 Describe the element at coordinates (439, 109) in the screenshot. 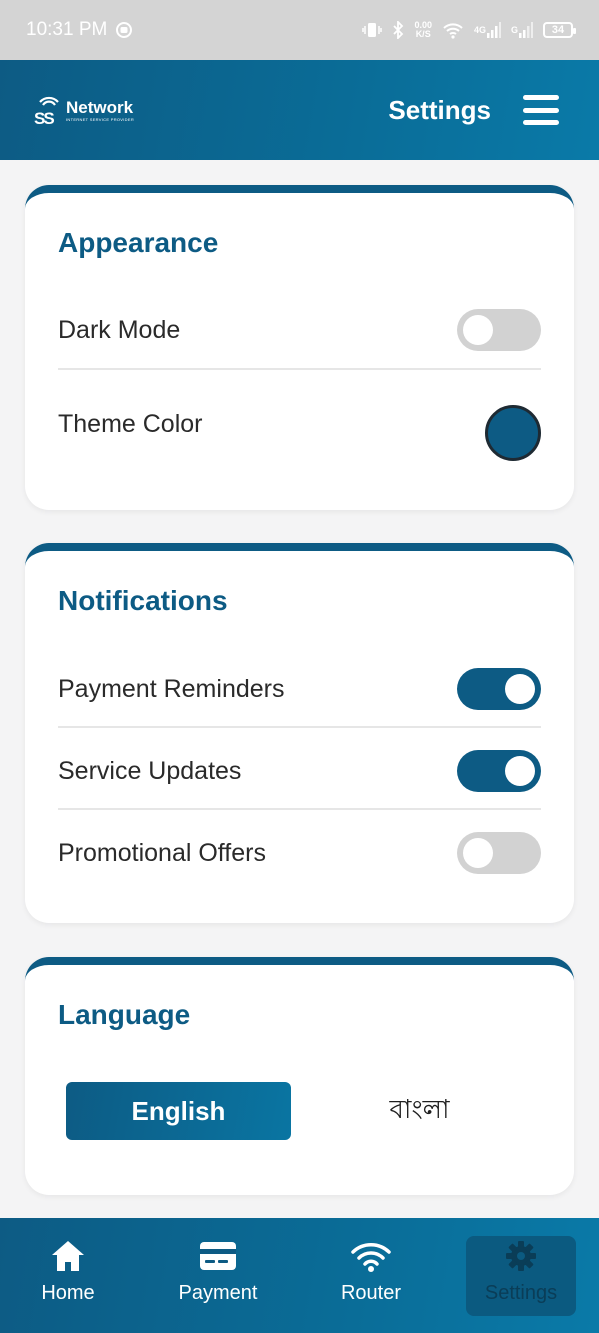

I see `page-title: Settings` at that location.